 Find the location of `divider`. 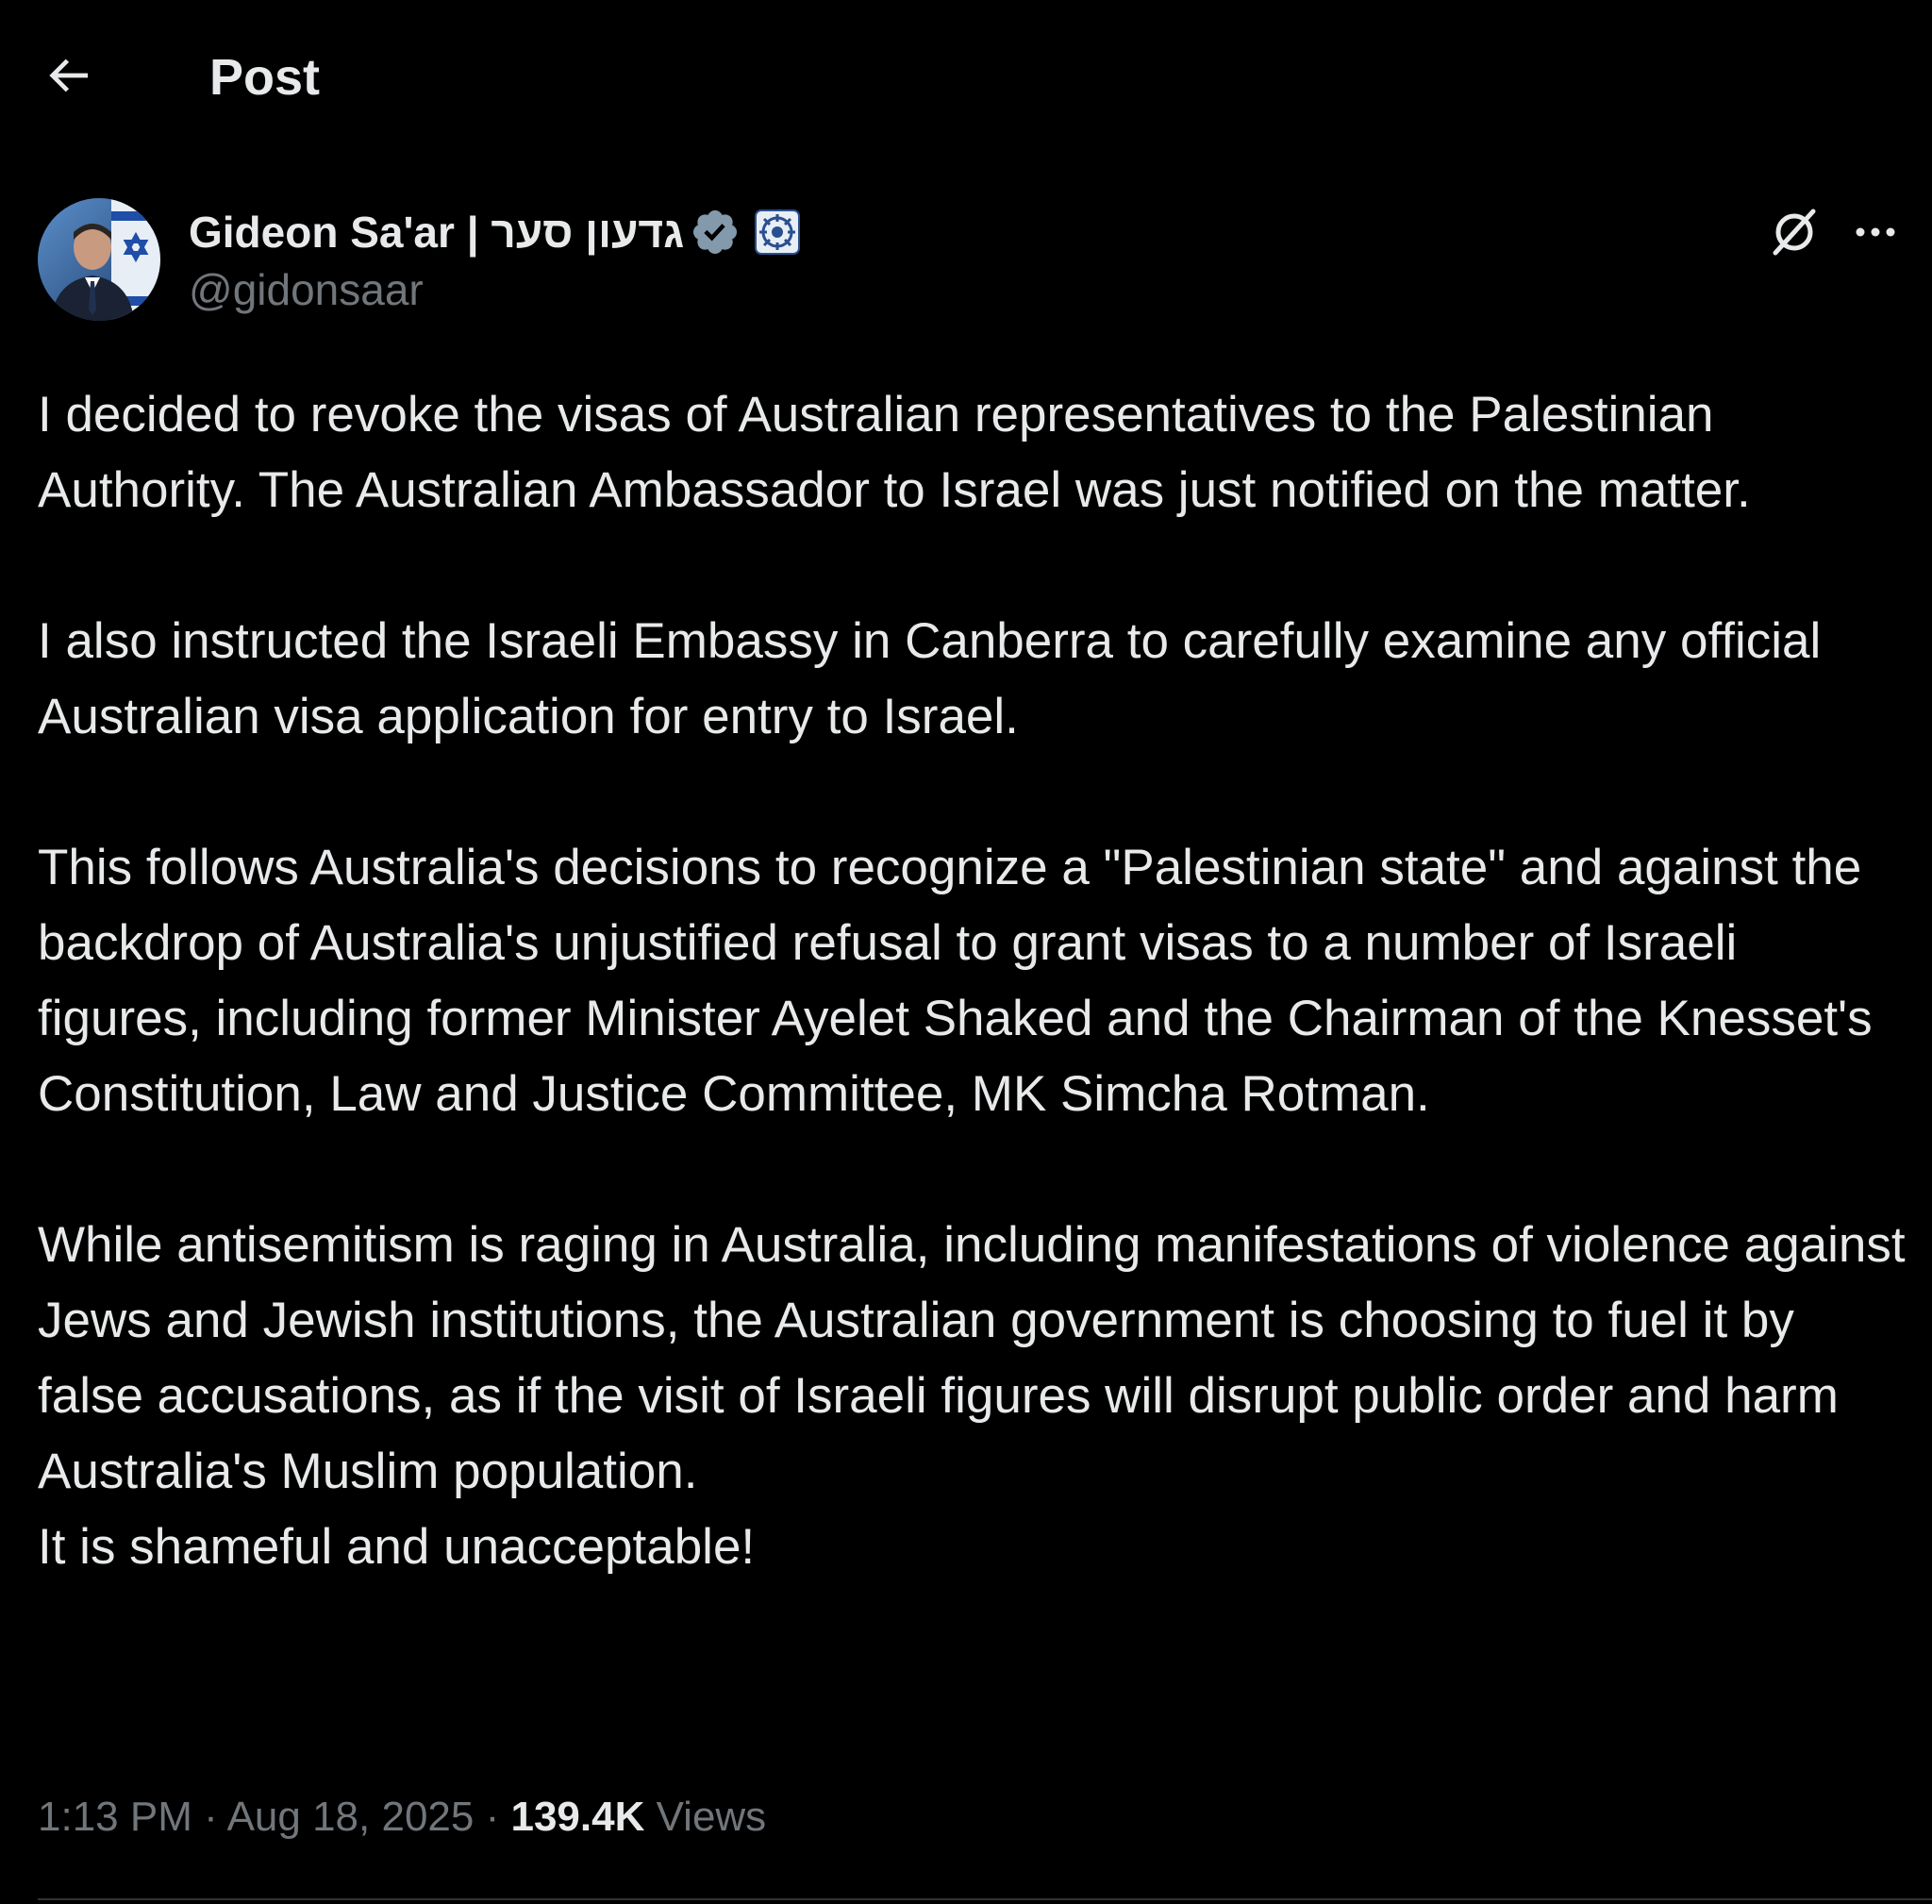

divider is located at coordinates (985, 1899).